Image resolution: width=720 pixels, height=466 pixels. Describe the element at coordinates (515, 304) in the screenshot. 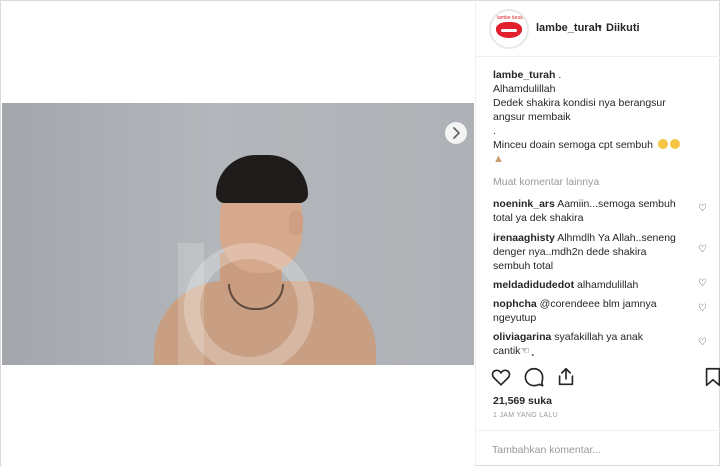

I see `comment-username-link: nophcha` at that location.